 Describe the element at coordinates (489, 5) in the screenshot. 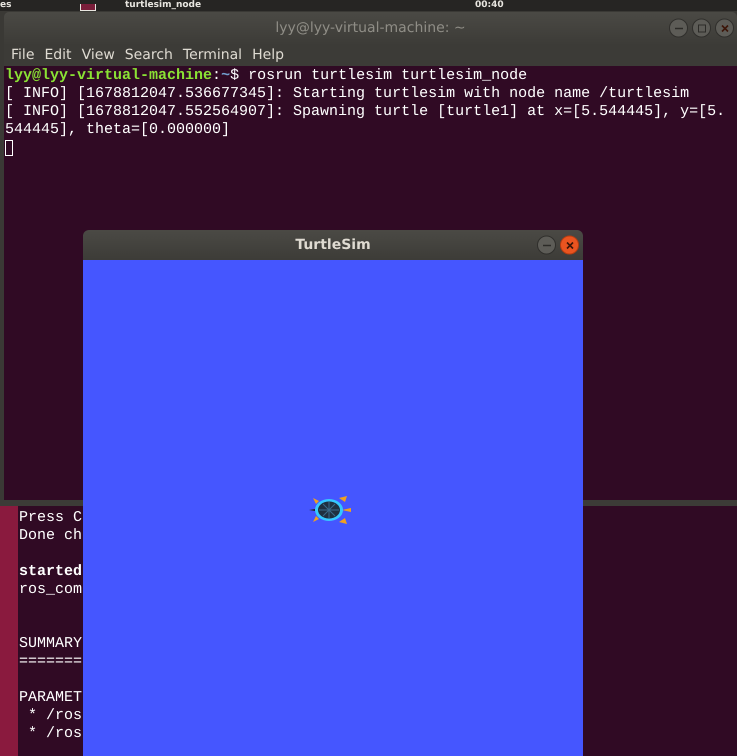

I see `clock-label: 00:40` at that location.